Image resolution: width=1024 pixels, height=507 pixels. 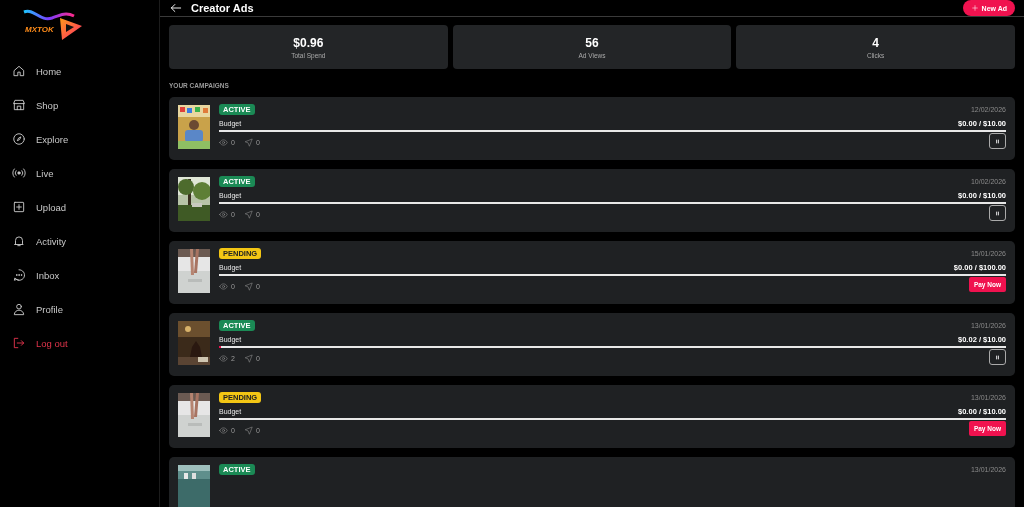 I want to click on person-icon, so click(x=19, y=309).